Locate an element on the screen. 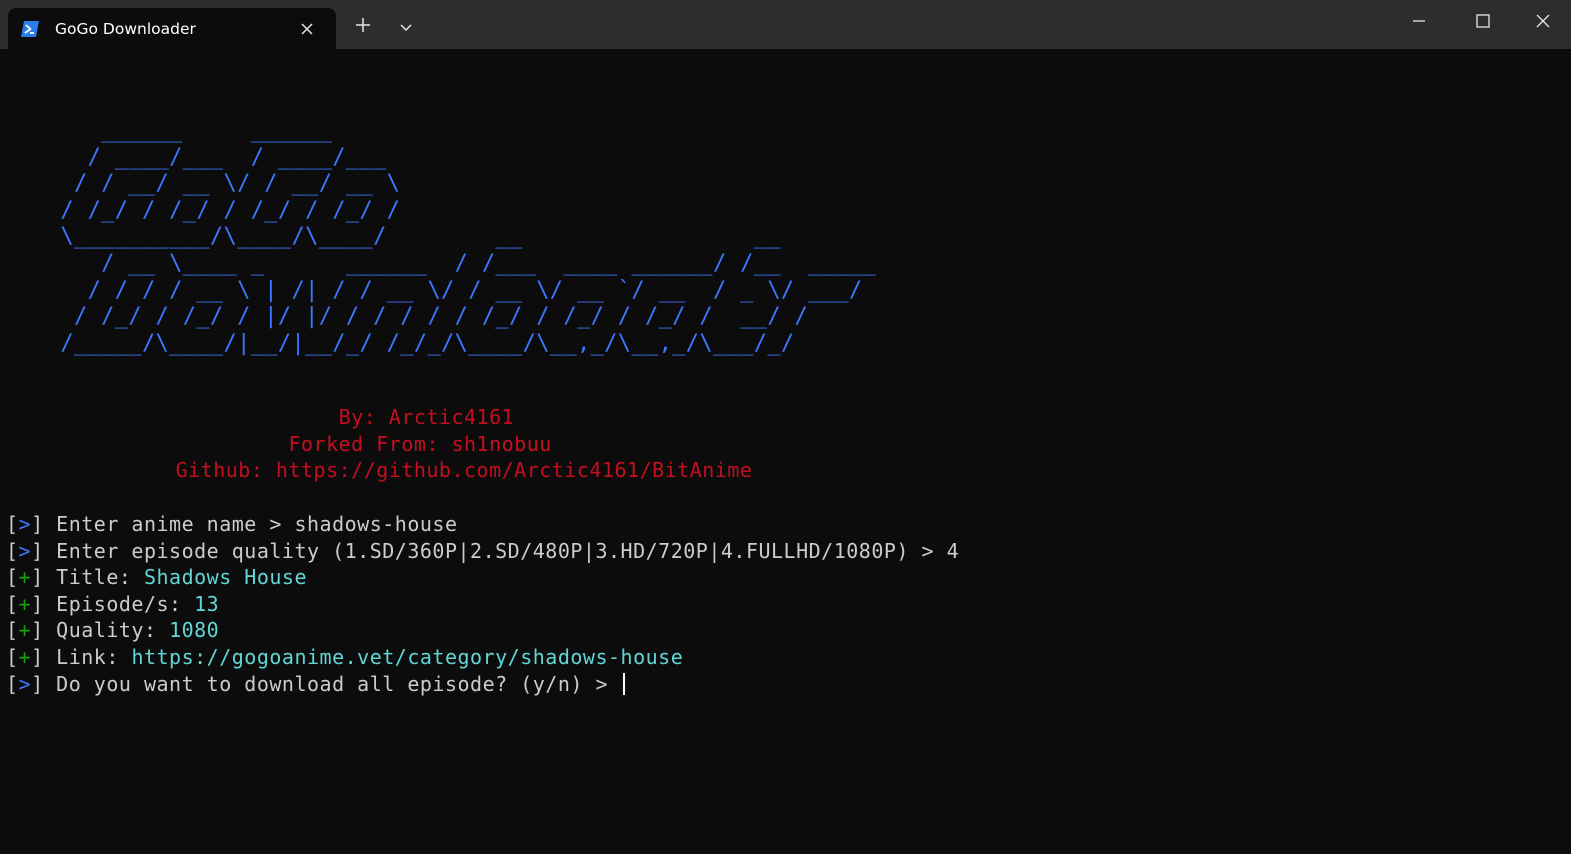 The image size is (1571, 854). maximize-button is located at coordinates (1483, 23).